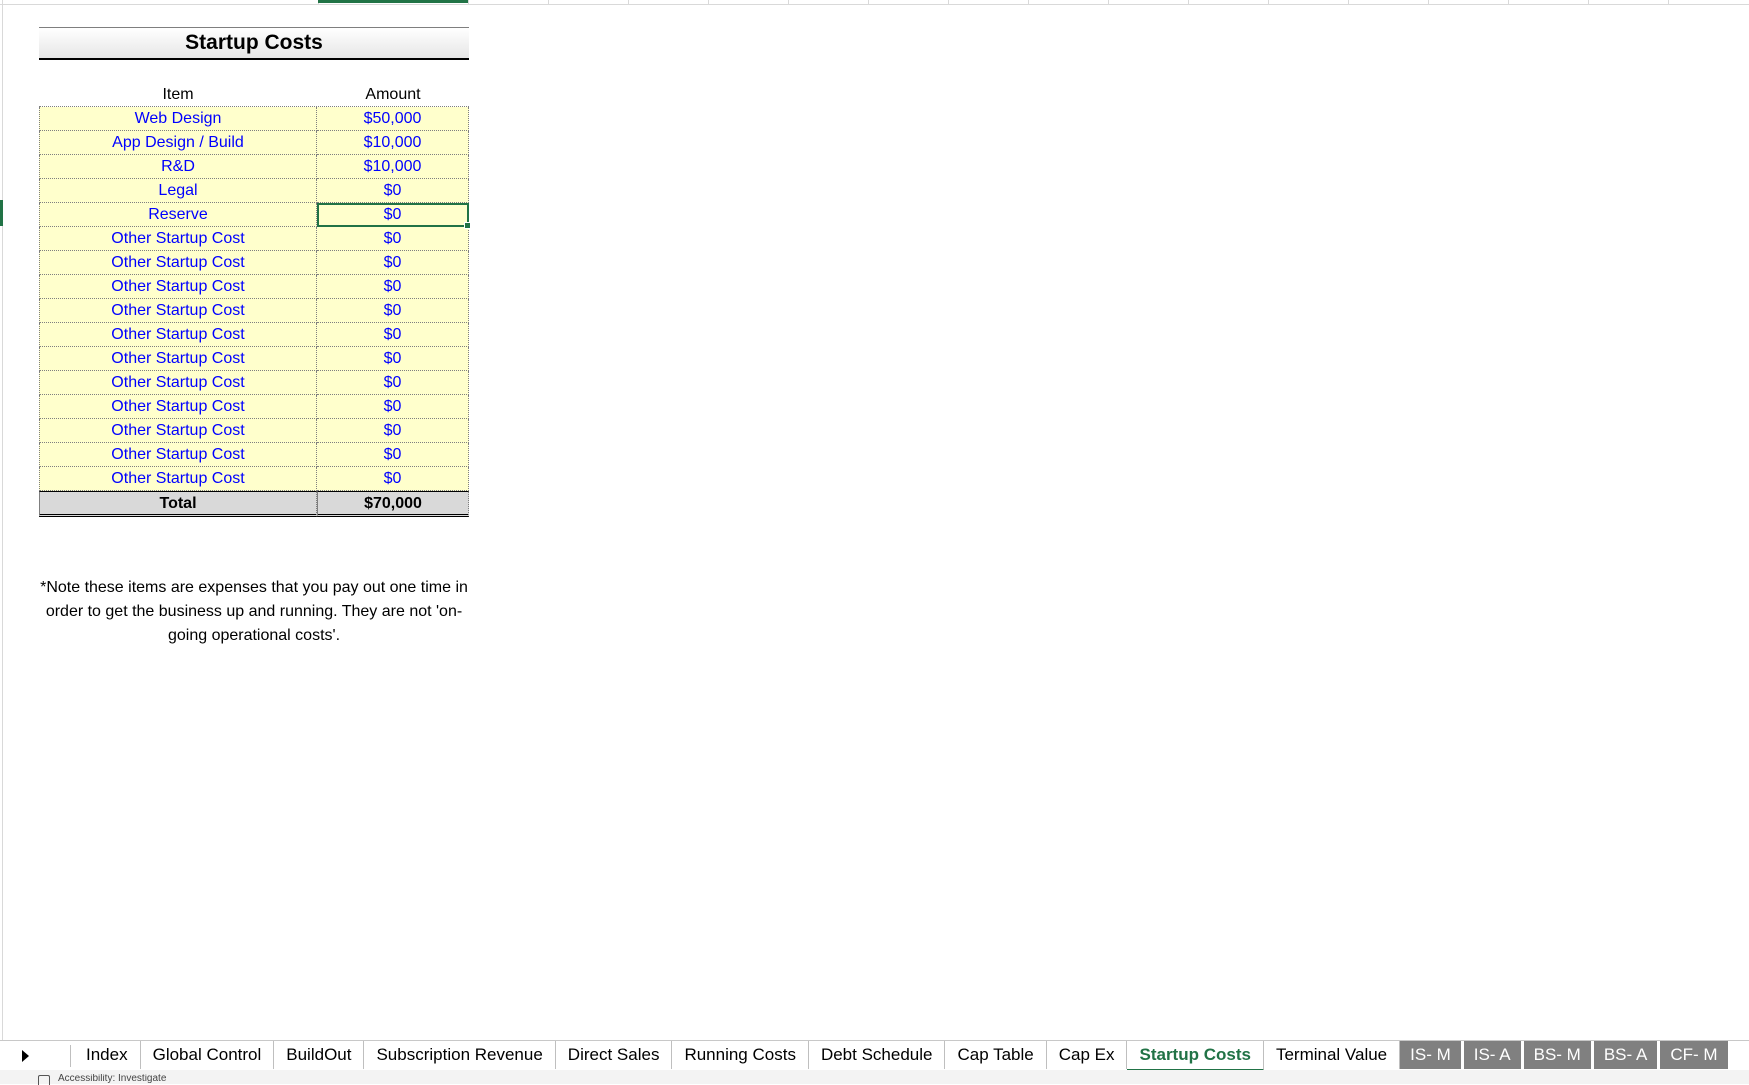 This screenshot has height=1085, width=1749. What do you see at coordinates (1627, 1055) in the screenshot?
I see `tab-bs-annual: BS- A` at bounding box center [1627, 1055].